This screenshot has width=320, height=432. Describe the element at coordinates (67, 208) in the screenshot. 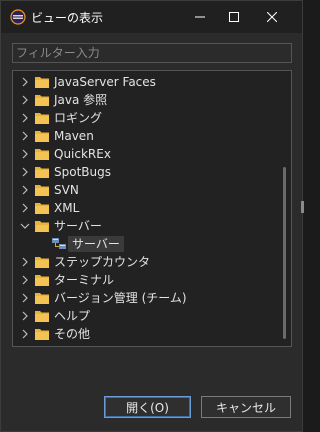

I see `tree-item-label: XML` at that location.